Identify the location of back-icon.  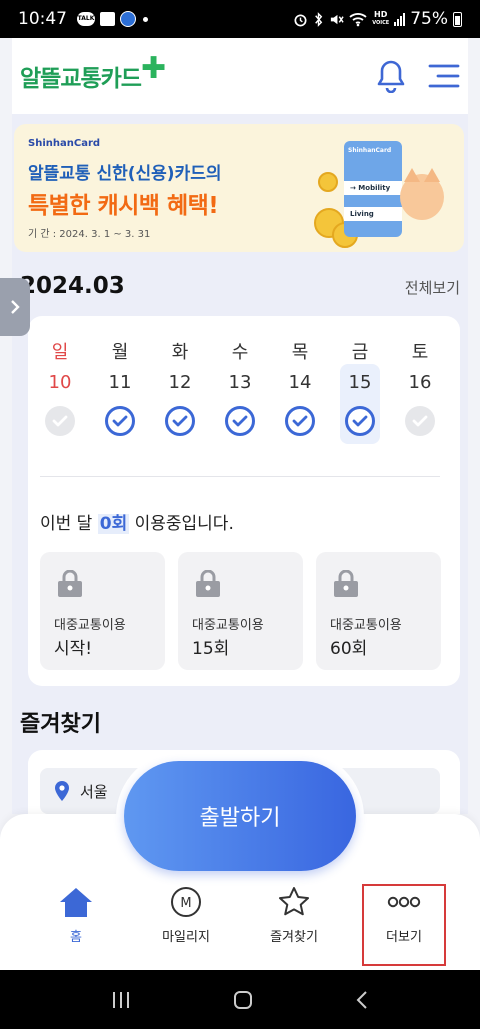
(362, 1000).